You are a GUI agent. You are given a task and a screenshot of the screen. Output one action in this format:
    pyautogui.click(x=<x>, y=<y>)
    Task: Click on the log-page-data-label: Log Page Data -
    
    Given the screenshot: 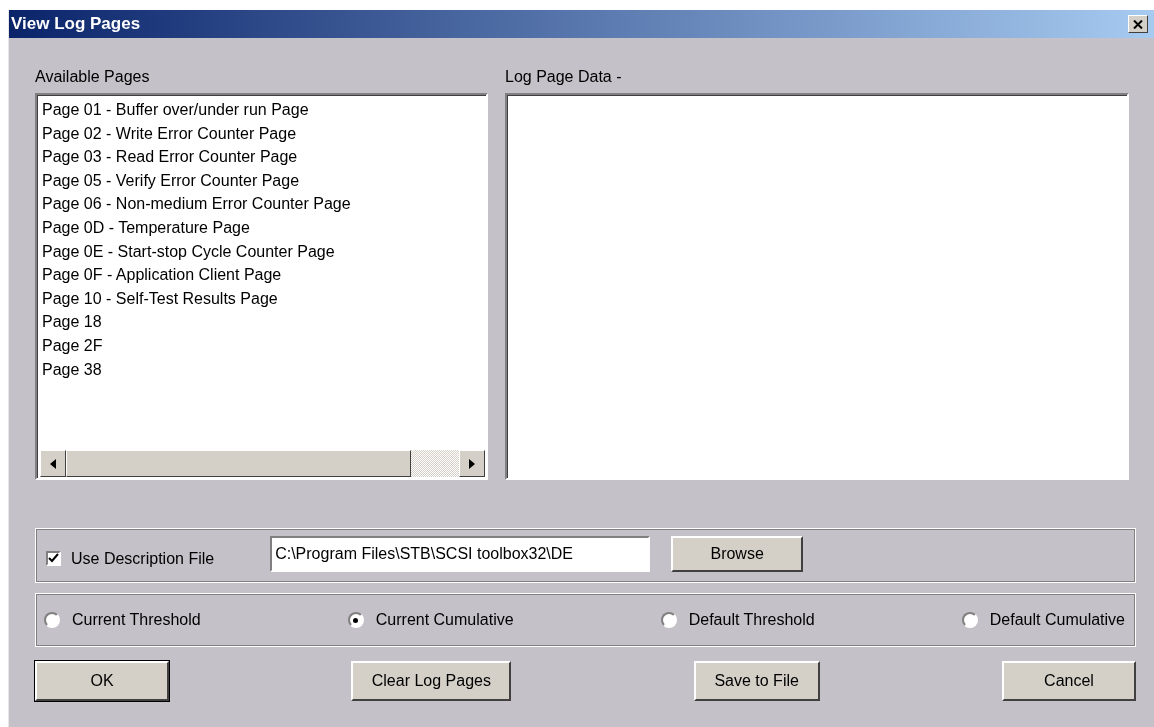 What is the action you would take?
    pyautogui.click(x=564, y=77)
    